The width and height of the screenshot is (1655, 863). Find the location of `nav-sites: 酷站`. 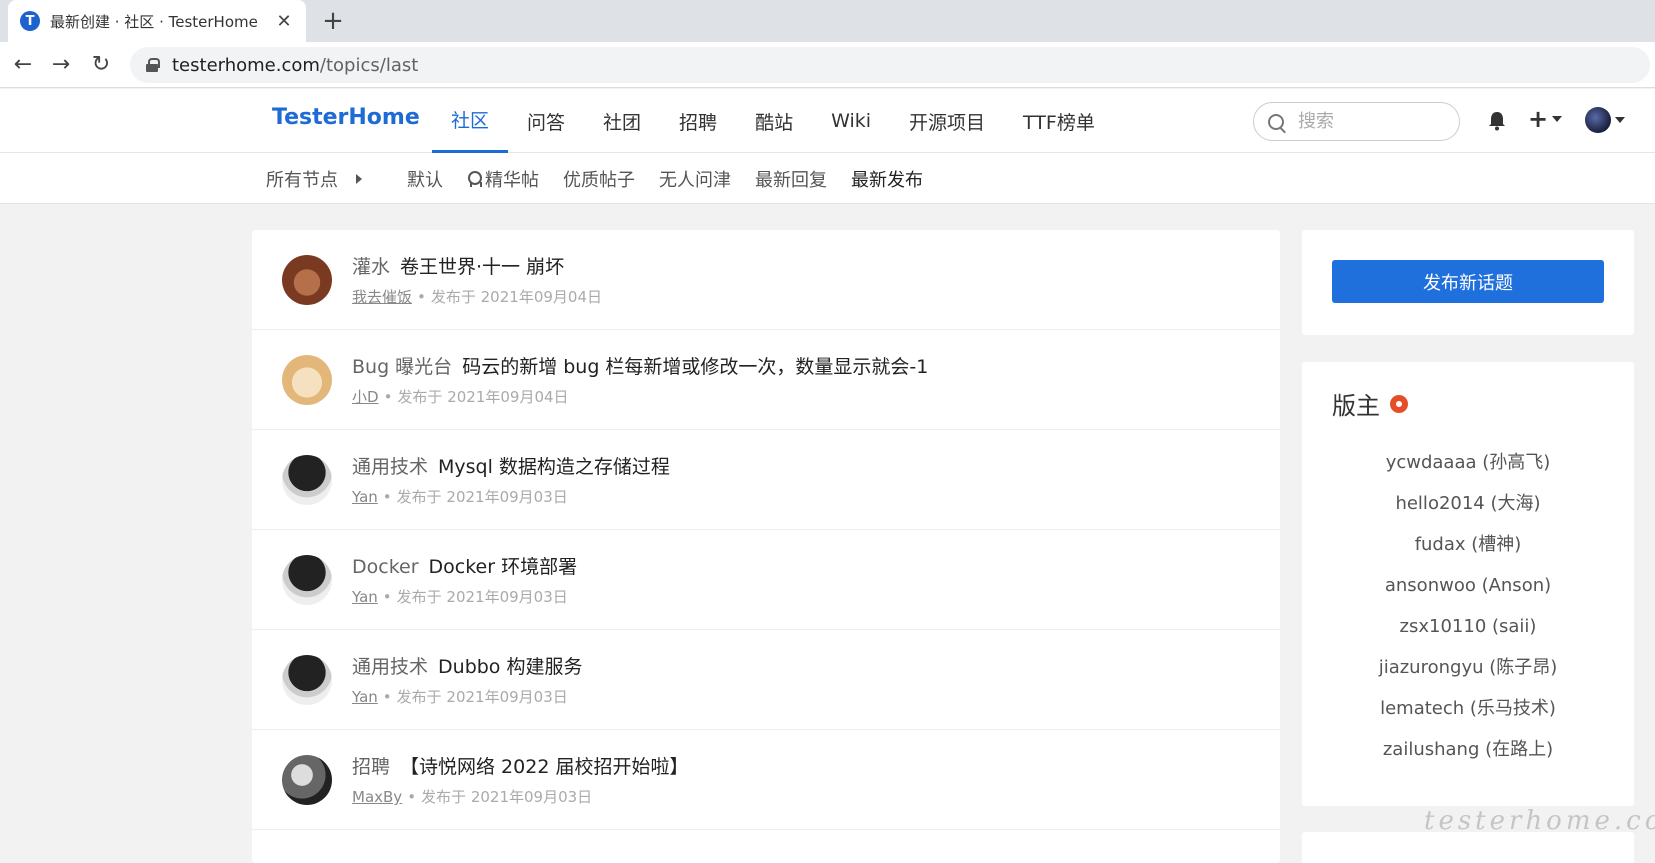

nav-sites: 酷站 is located at coordinates (774, 121).